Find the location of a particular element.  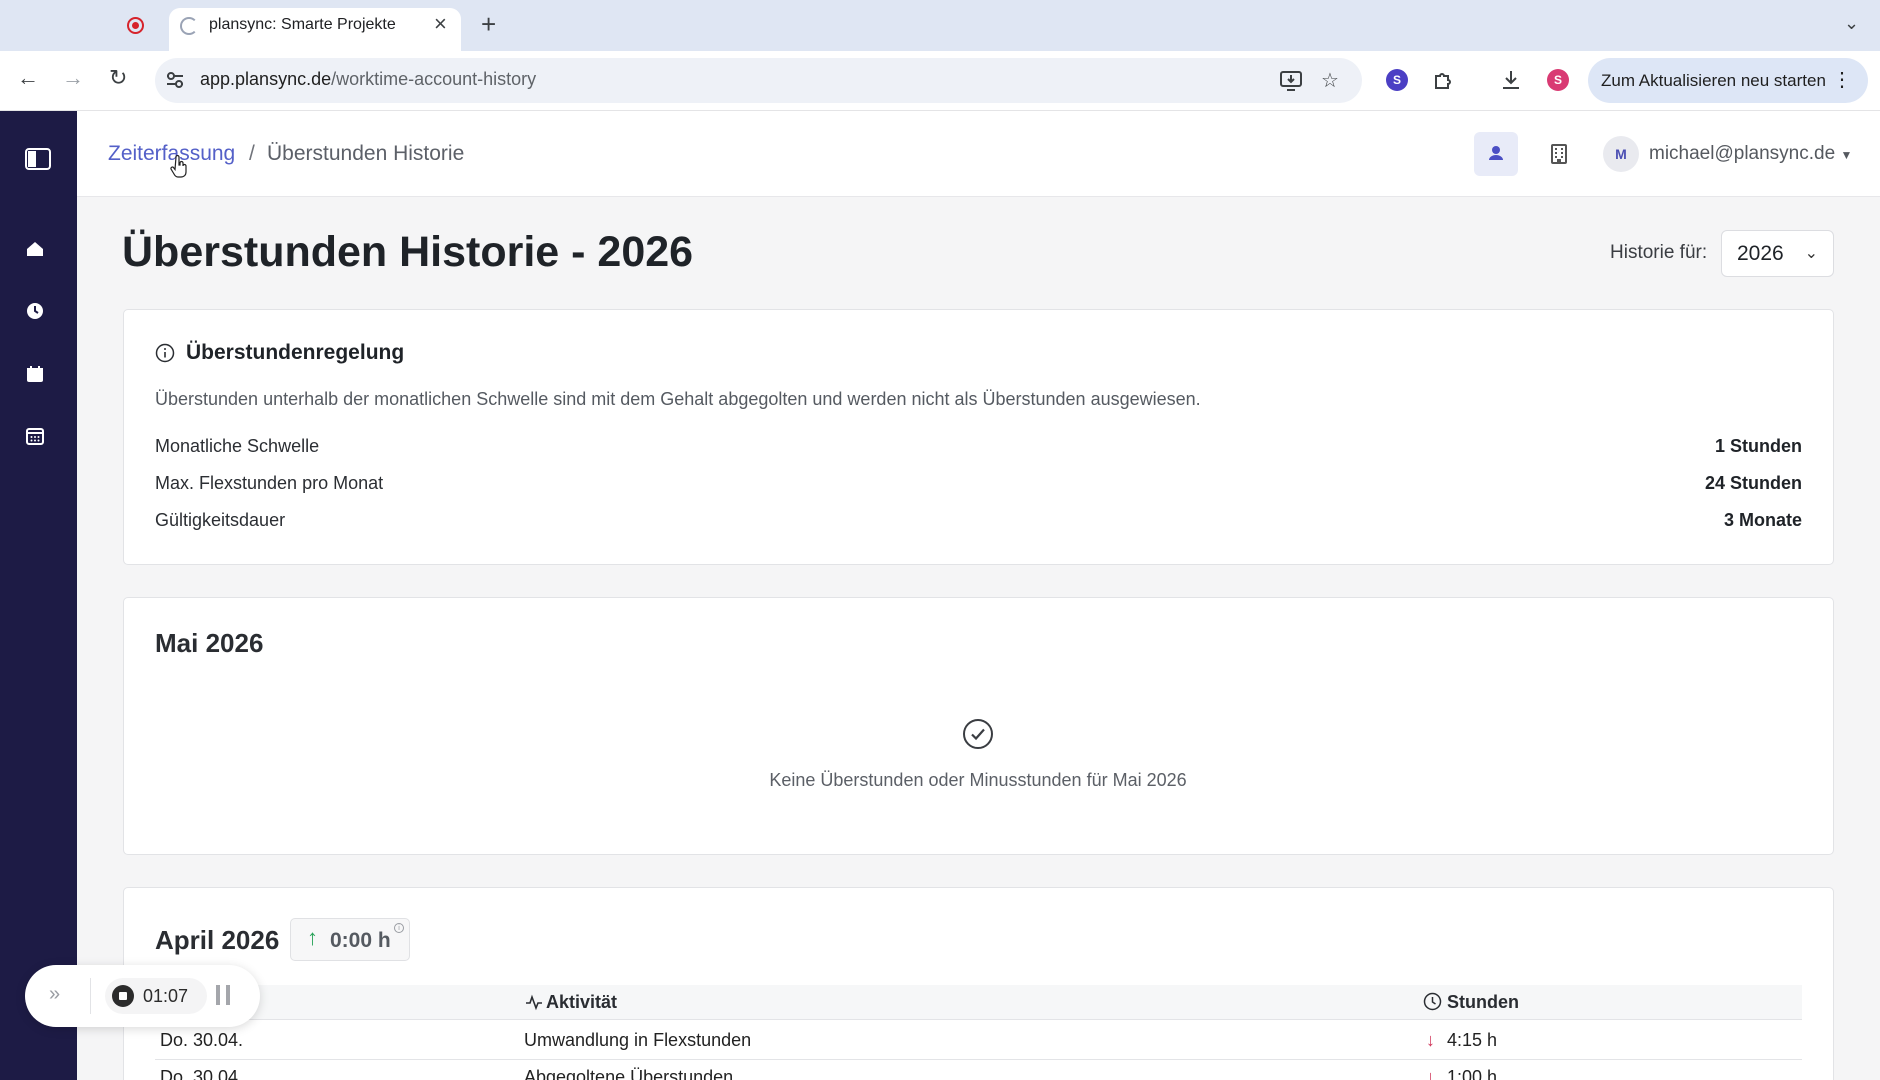

rule-label: Monatliche Schwelle is located at coordinates (237, 446).